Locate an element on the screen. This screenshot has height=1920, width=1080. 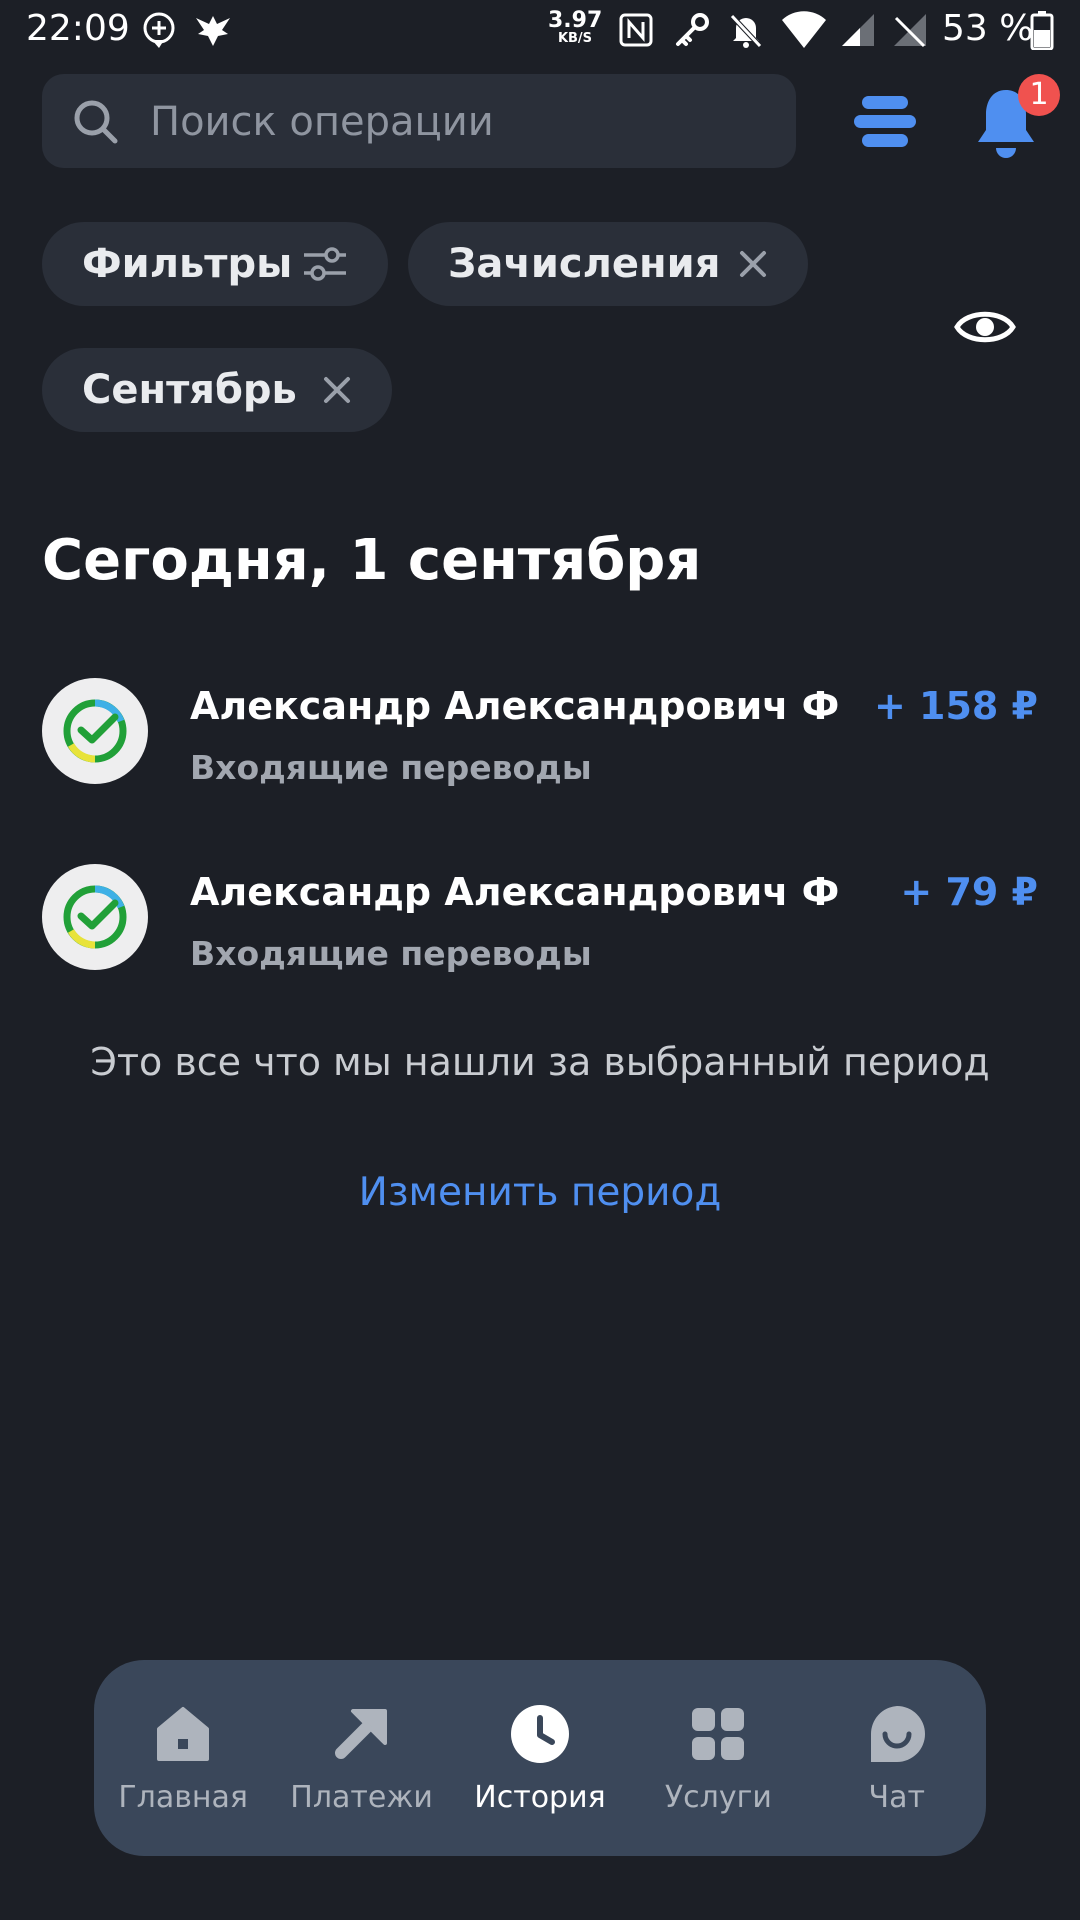
nav-label: Платежи is located at coordinates (361, 1797).